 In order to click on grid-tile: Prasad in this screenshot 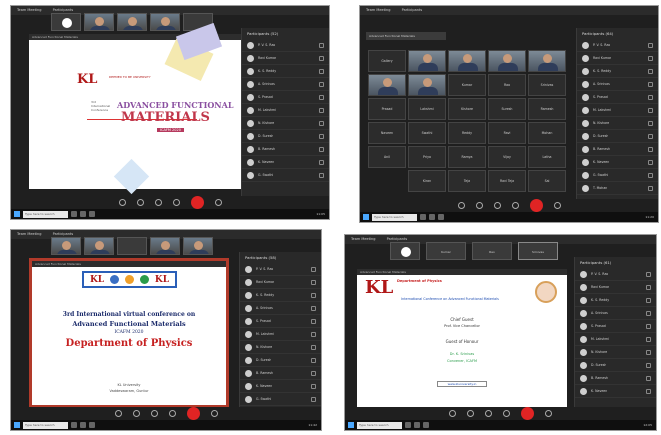, I will do `click(387, 109)`.